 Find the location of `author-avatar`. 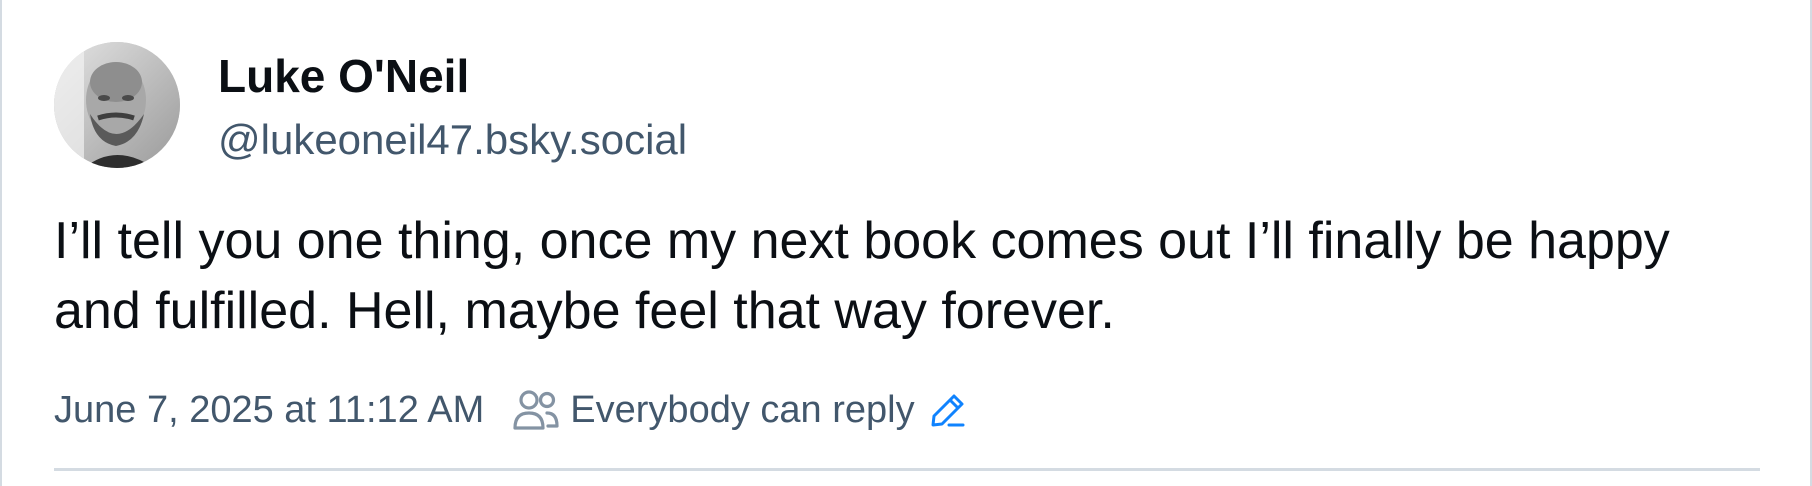

author-avatar is located at coordinates (117, 105).